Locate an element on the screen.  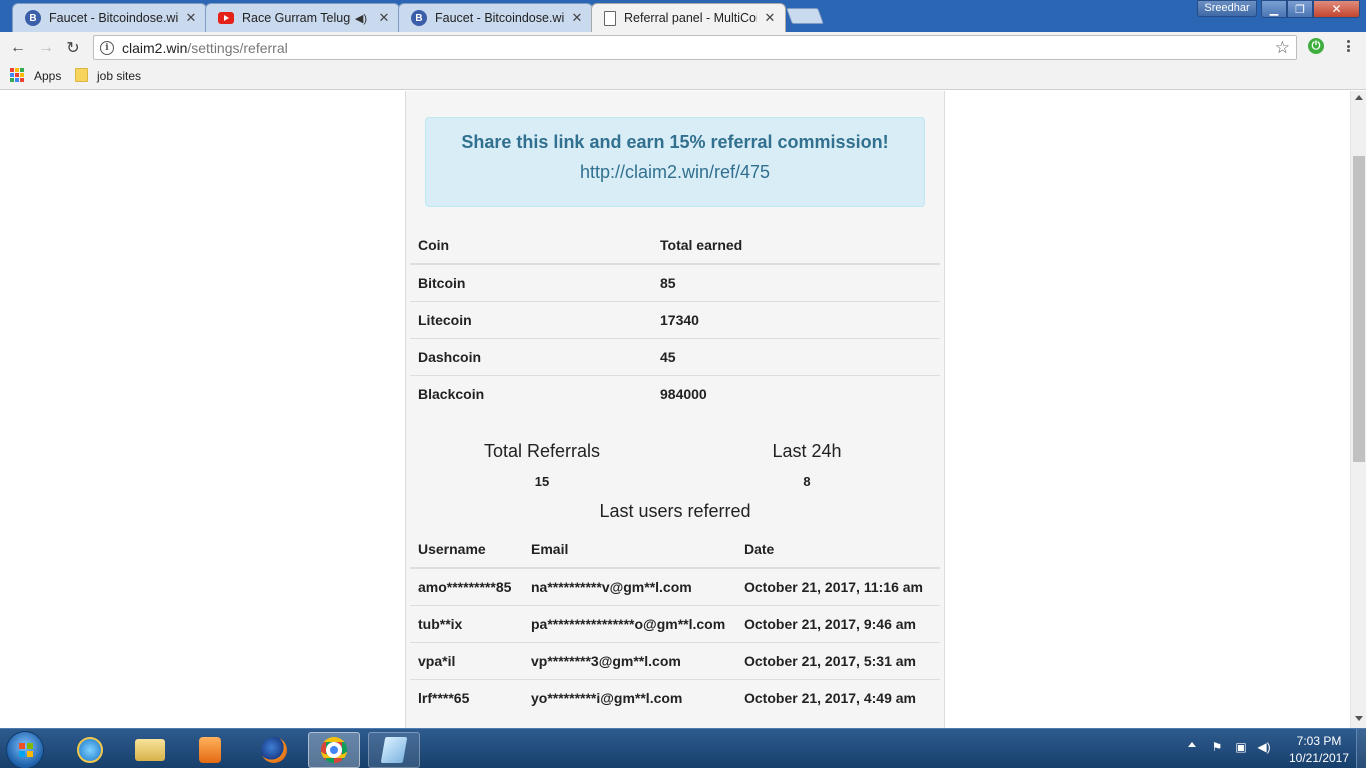
page-scrollbar is located at coordinates (1358, 409).